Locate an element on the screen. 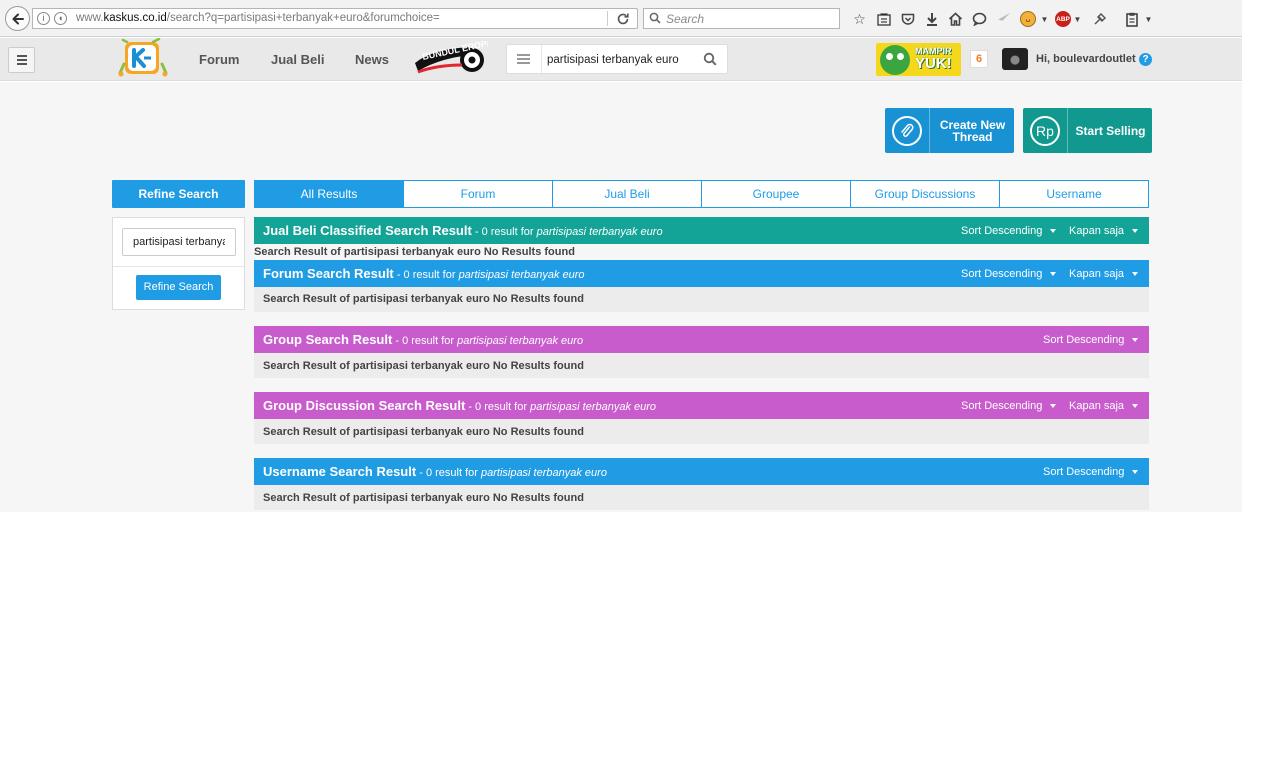  send-icon is located at coordinates (1003, 19).